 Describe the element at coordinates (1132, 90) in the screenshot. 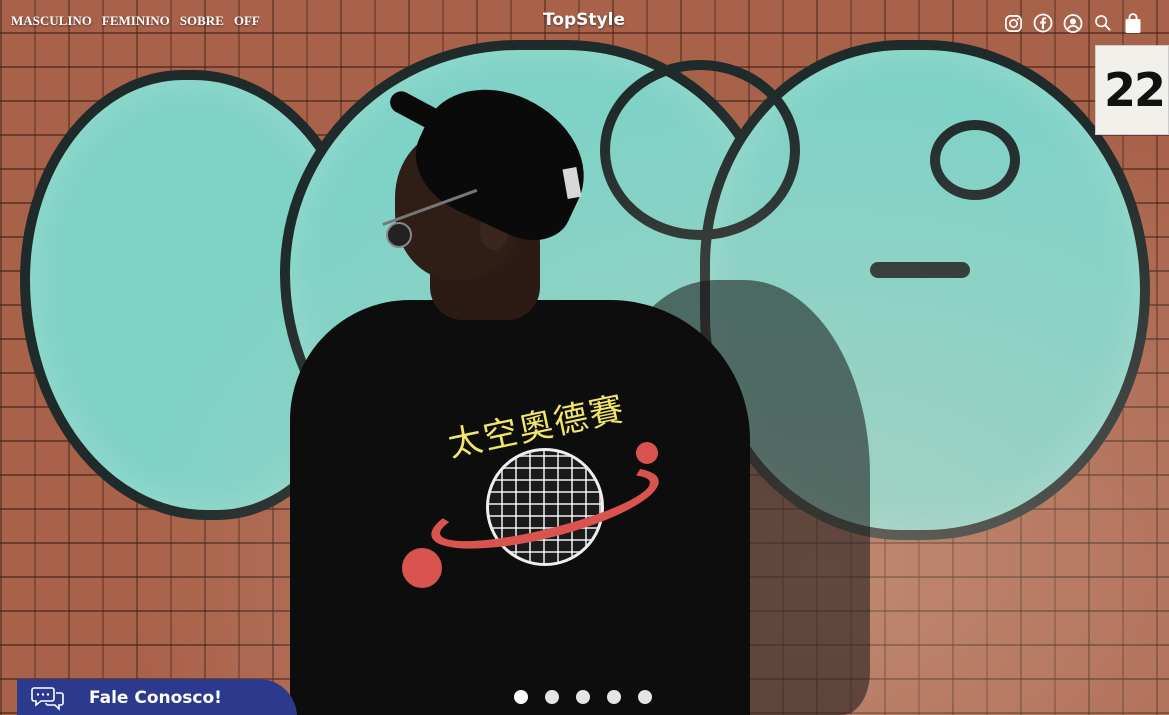

I see `wall-number-plate: 22` at that location.